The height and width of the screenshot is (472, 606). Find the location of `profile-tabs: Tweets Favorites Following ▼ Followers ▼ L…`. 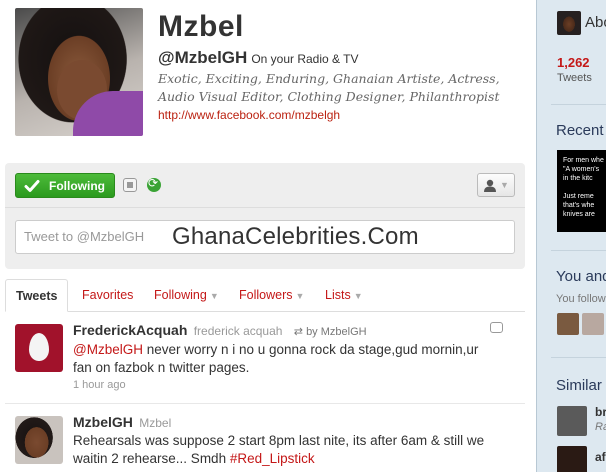

profile-tabs: Tweets Favorites Following ▼ Followers ▼ L… is located at coordinates (265, 295).